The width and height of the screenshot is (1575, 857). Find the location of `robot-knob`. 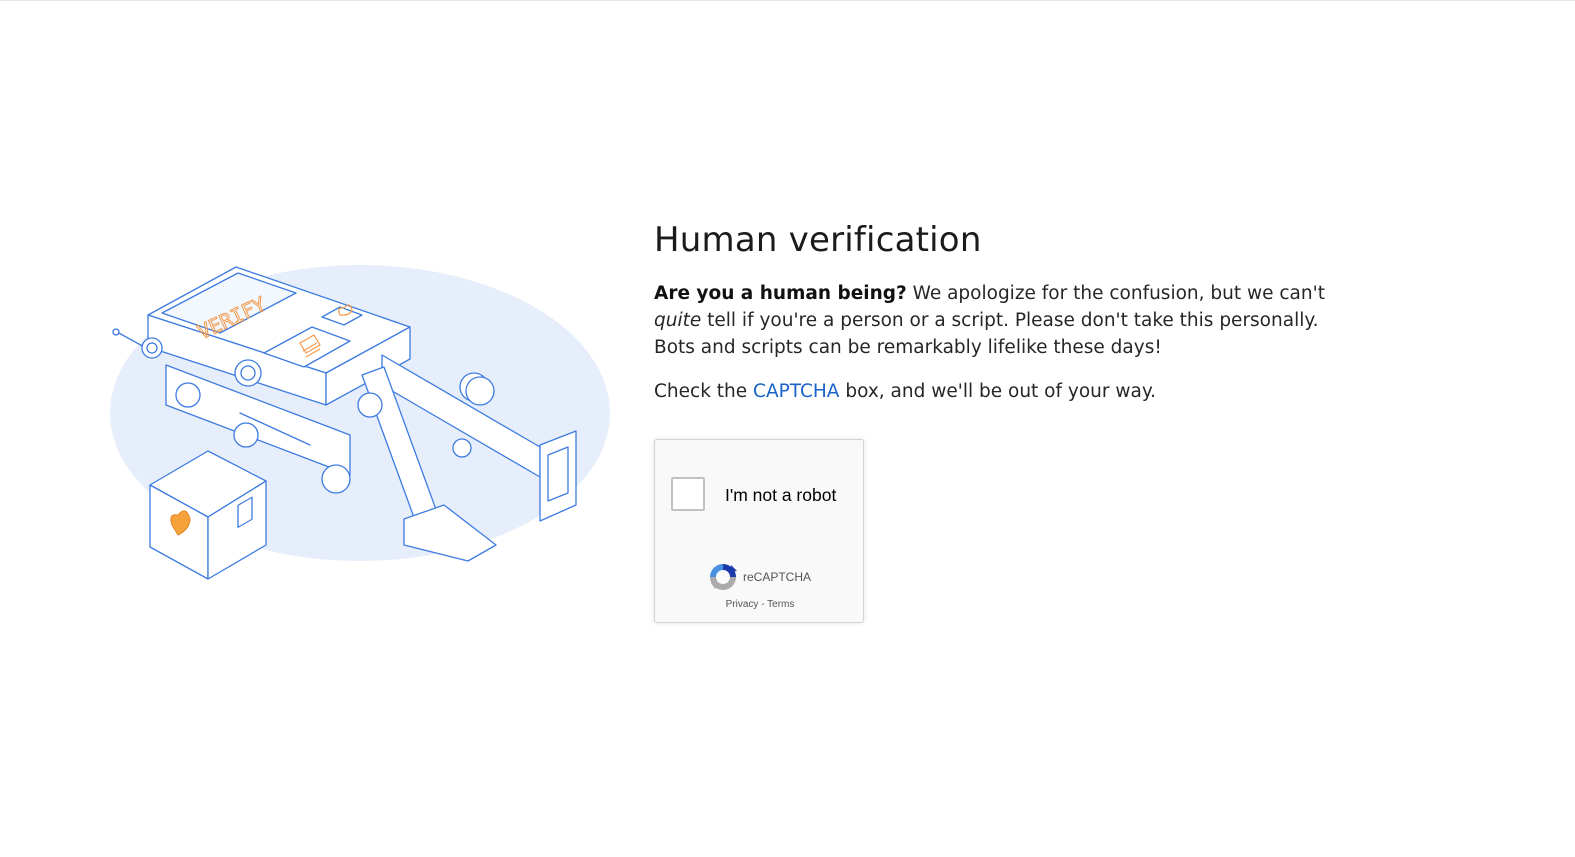

robot-knob is located at coordinates (152, 348).